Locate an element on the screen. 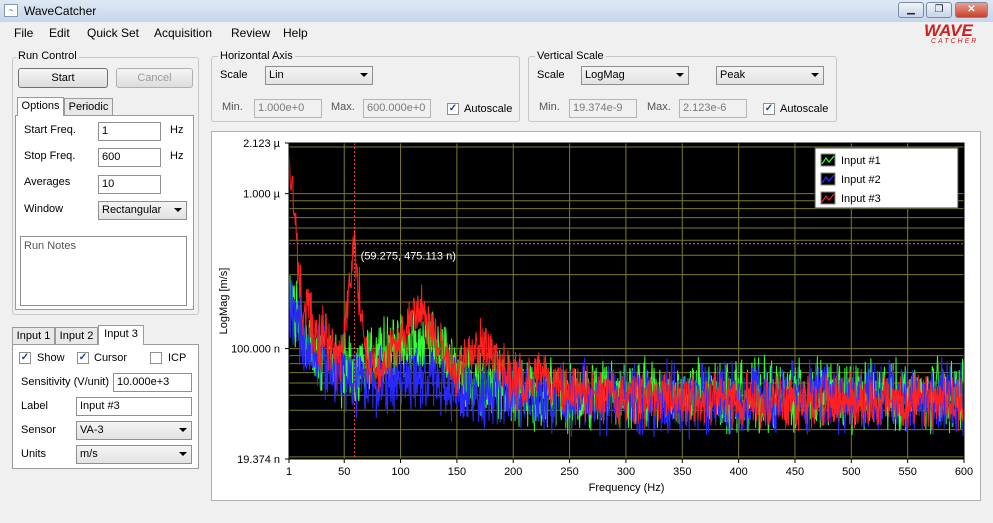 Image resolution: width=993 pixels, height=523 pixels. icp-label: ICP is located at coordinates (177, 358).